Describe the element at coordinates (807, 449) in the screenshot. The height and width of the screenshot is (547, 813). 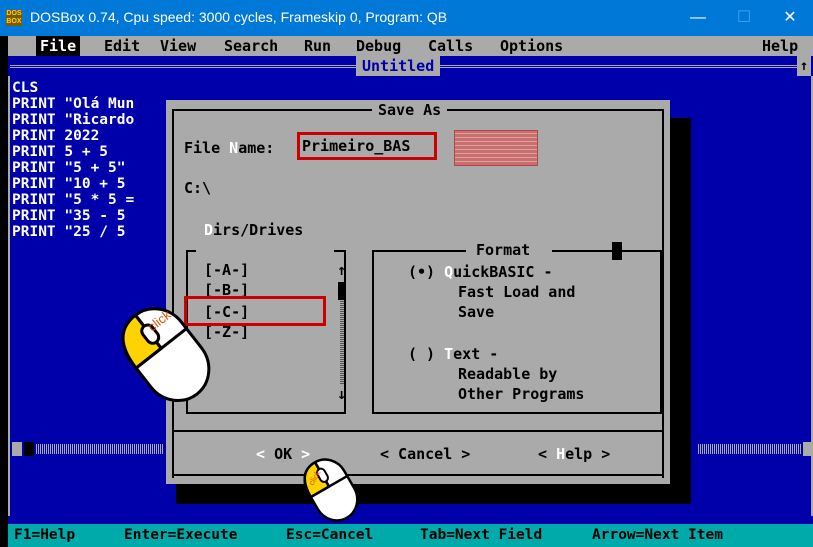
I see `scroll-right-arrow` at that location.